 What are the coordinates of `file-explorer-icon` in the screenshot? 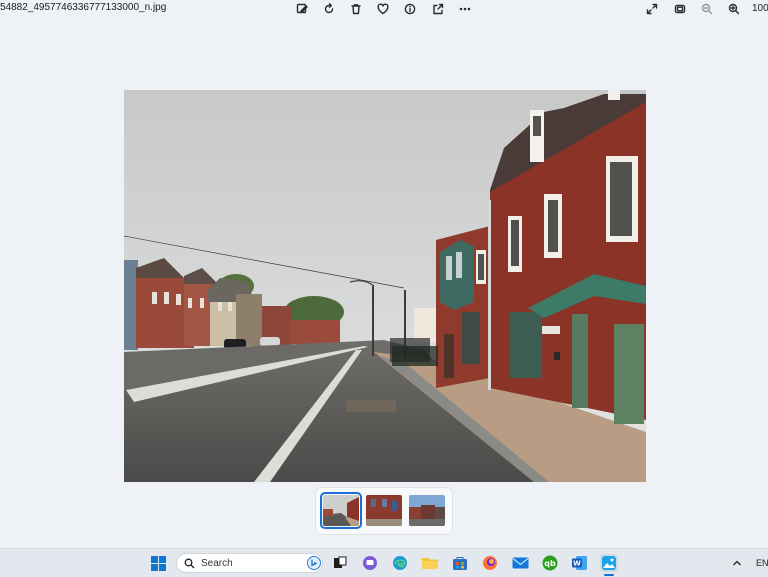 It's located at (430, 563).